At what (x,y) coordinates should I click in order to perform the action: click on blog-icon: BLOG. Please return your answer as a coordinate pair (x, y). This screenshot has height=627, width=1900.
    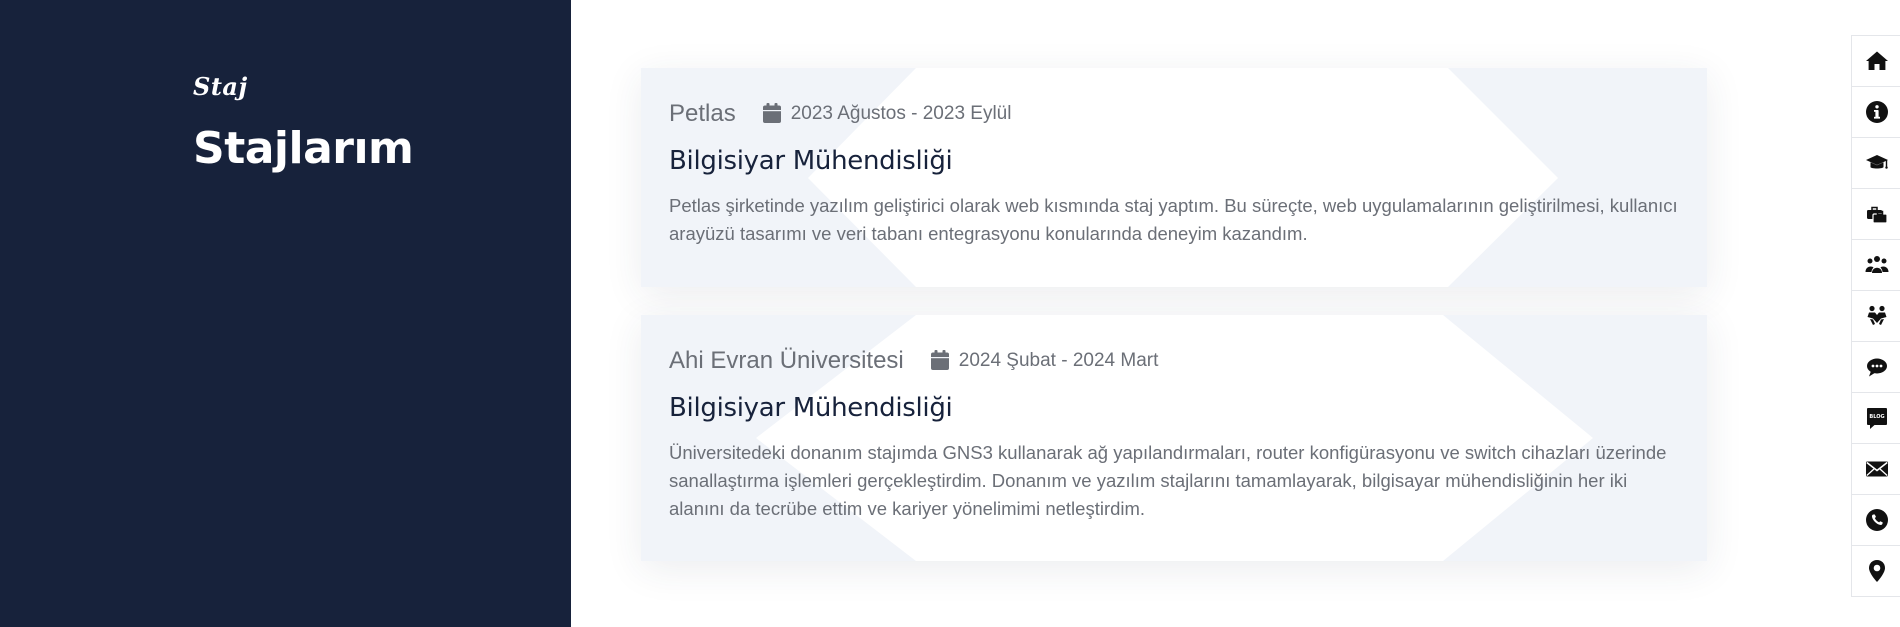
    Looking at the image, I should click on (1877, 418).